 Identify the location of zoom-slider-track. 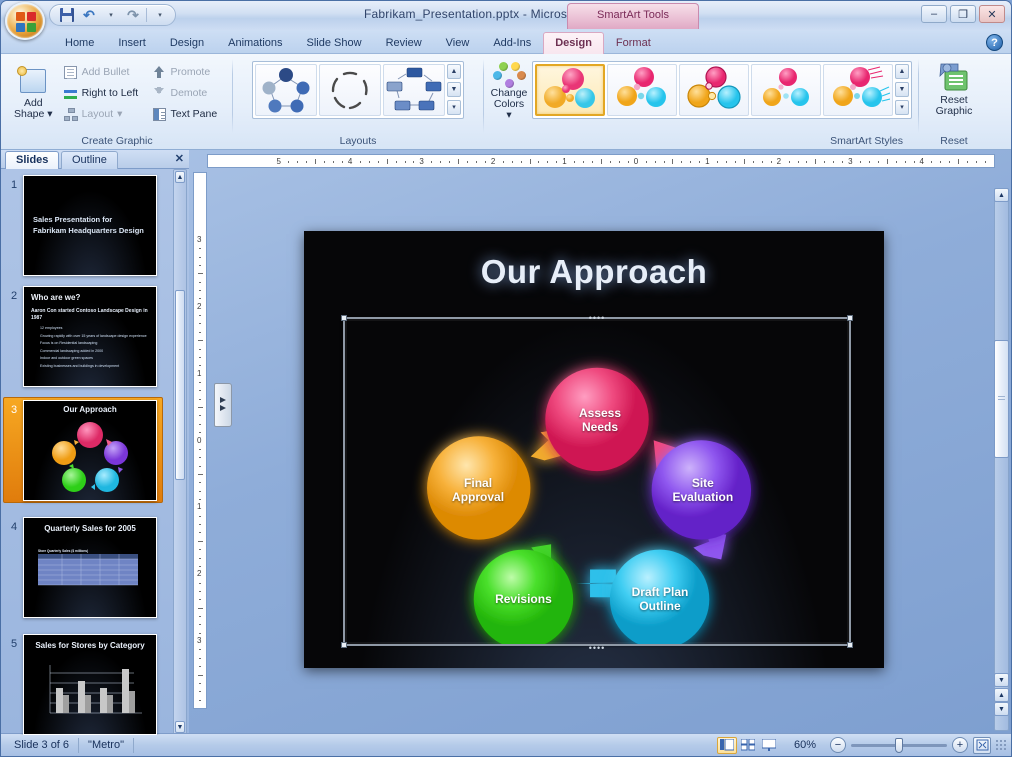
(899, 745).